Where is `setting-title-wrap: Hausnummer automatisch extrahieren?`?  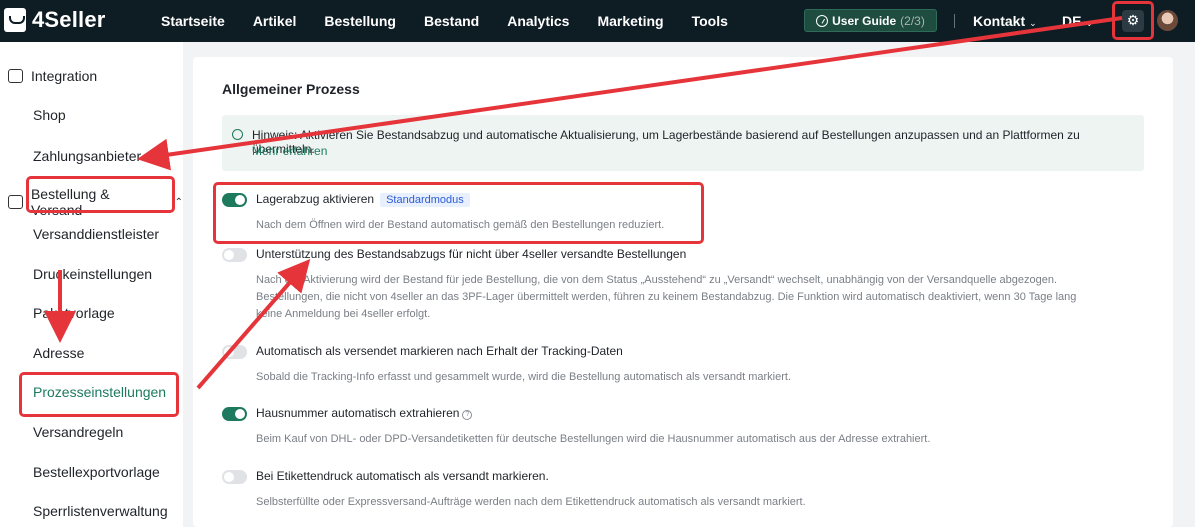 setting-title-wrap: Hausnummer automatisch extrahieren? is located at coordinates (364, 413).